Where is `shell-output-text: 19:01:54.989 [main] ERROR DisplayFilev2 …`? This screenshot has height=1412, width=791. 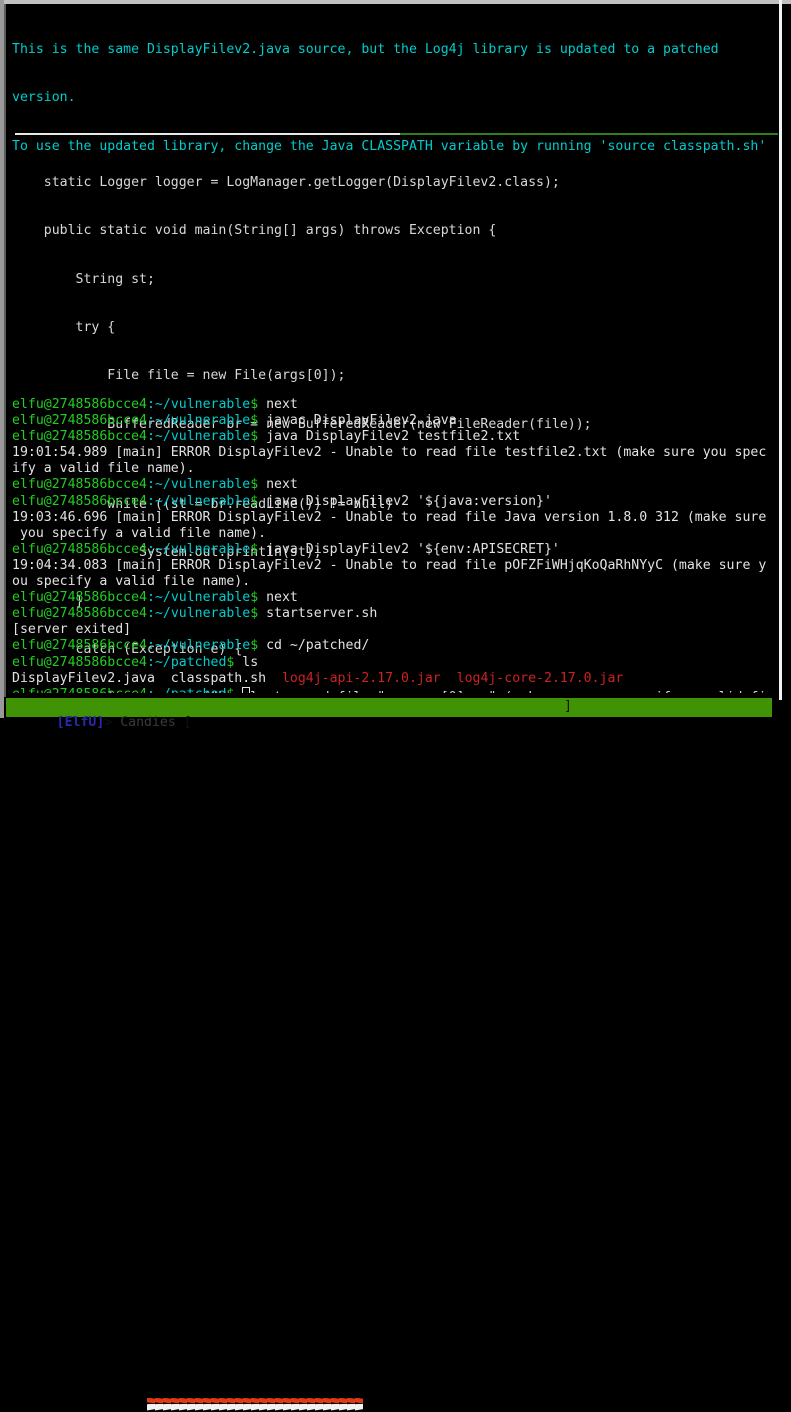 shell-output-text: 19:01:54.989 [main] ERROR DisplayFilev2 … is located at coordinates (389, 453).